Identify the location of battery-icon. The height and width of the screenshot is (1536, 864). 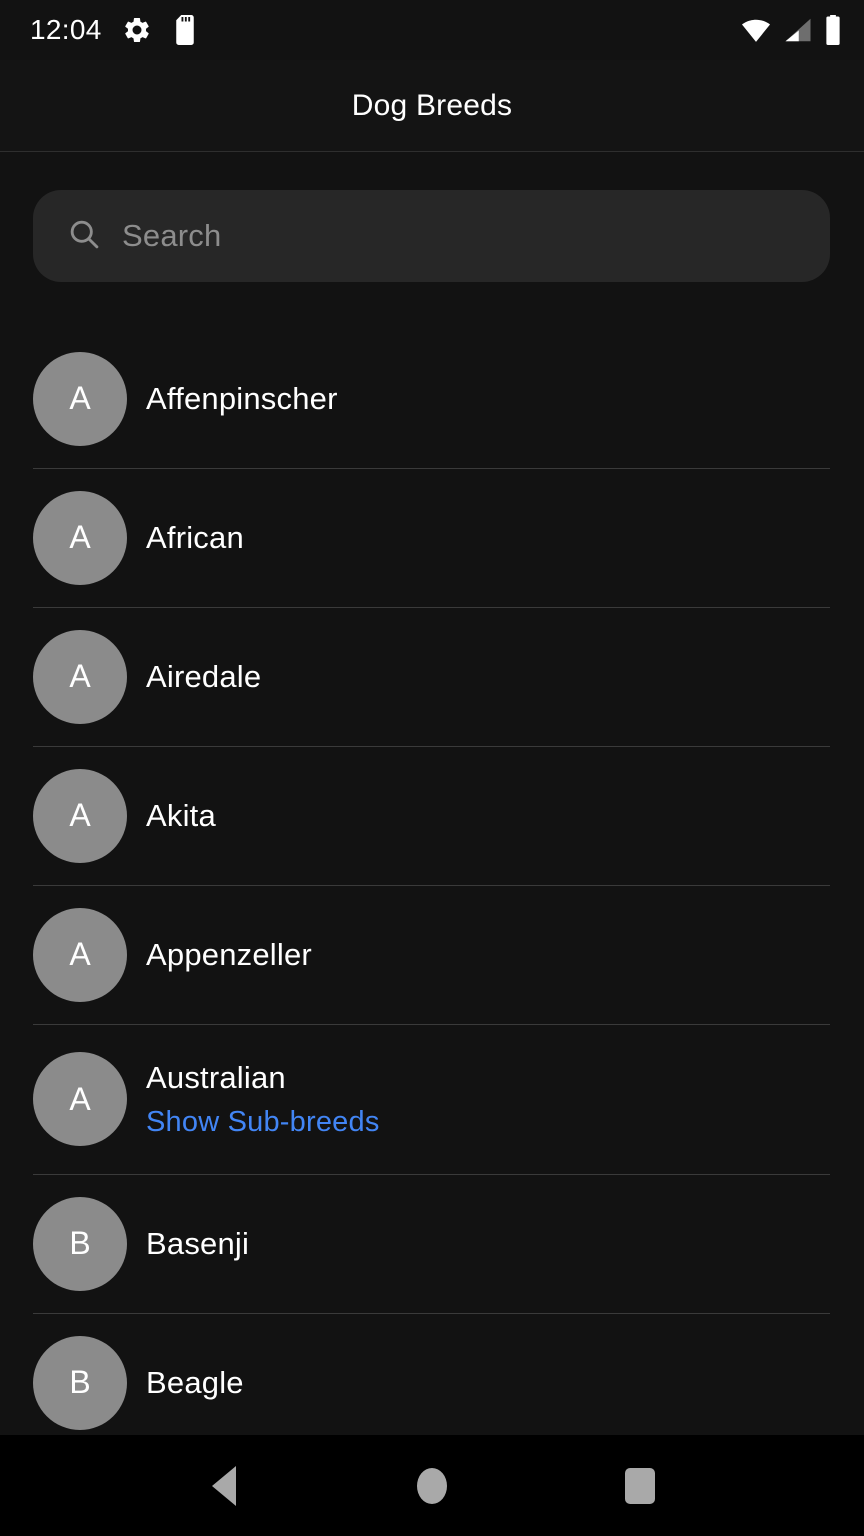
(833, 30).